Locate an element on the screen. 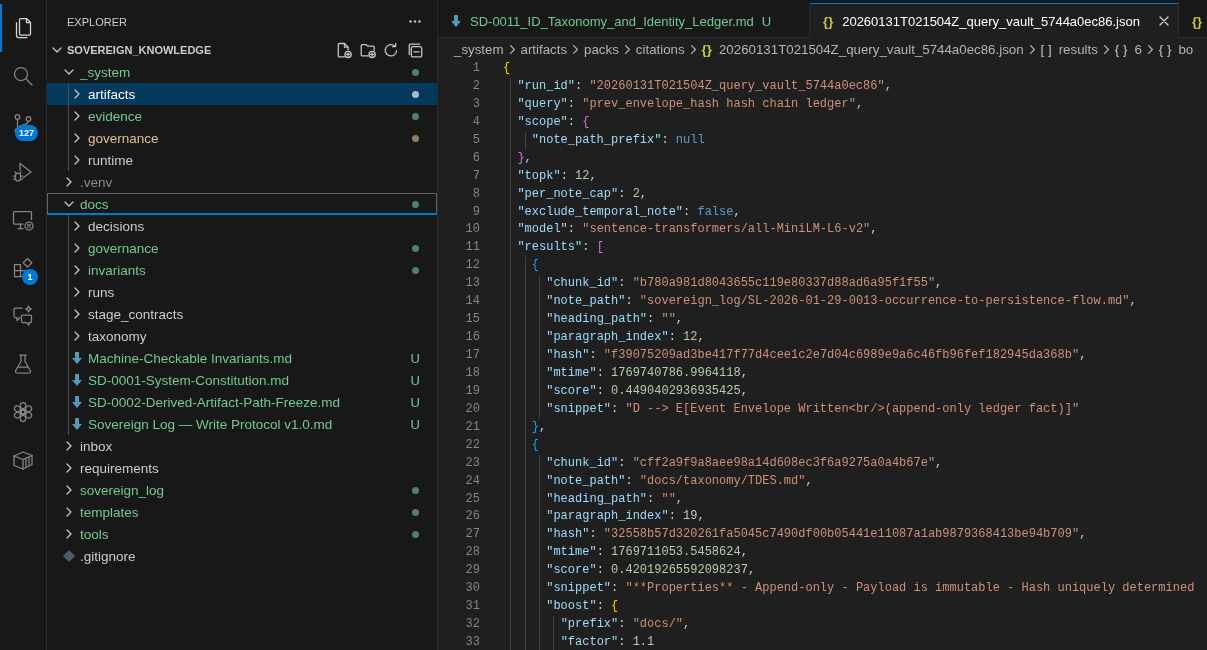 This screenshot has height=650, width=1207. breadcrumb-item: { } bo is located at coordinates (1176, 49).